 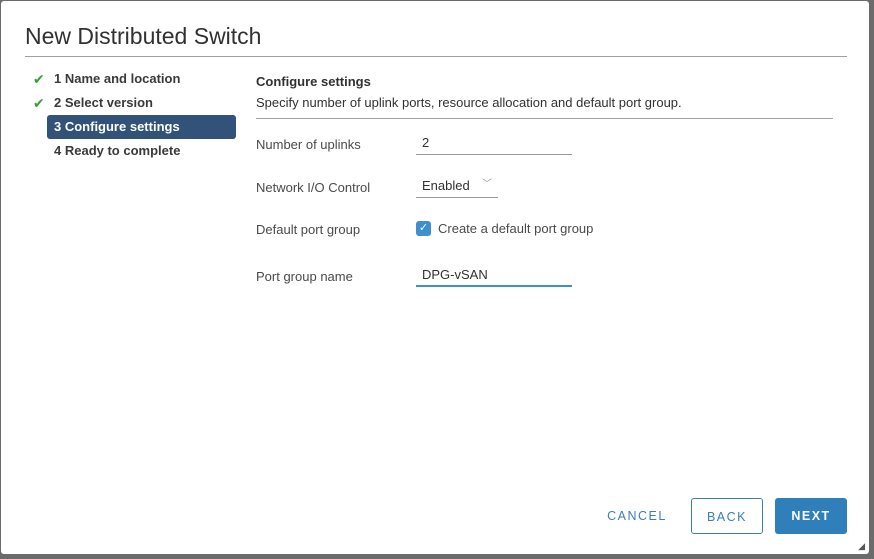 I want to click on step-label: 3 Configure settings, so click(x=117, y=126).